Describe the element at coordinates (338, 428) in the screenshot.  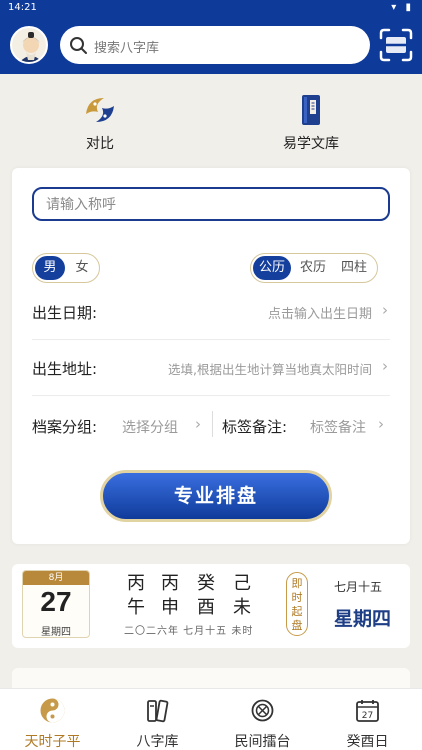
I see `tag-note-value: 标签备注` at that location.